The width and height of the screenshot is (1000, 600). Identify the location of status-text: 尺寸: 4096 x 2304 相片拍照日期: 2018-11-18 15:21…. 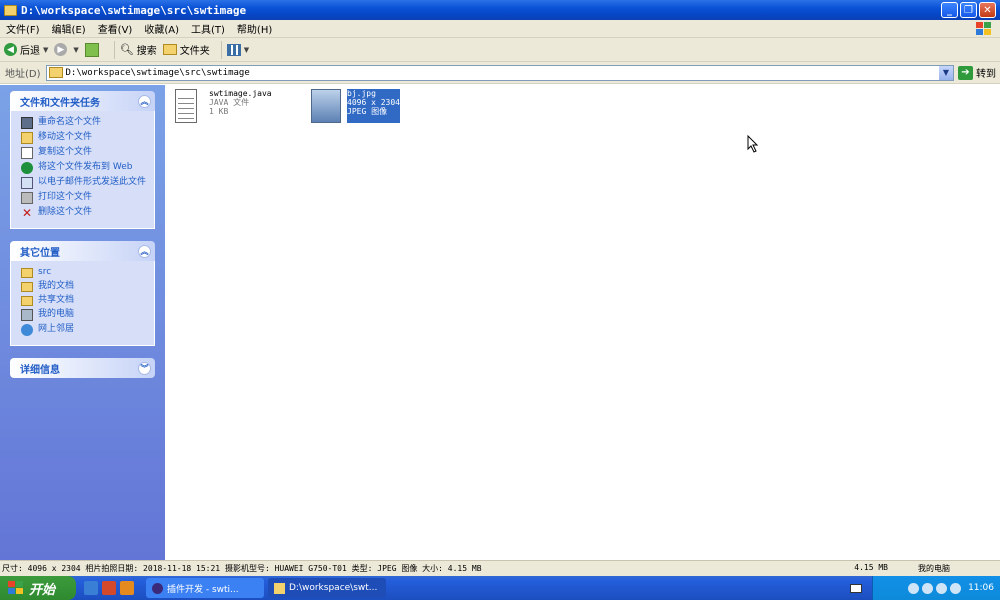
(242, 568).